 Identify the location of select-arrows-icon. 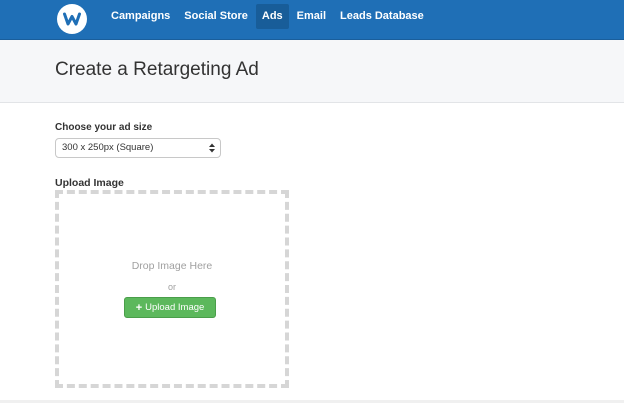
(212, 148).